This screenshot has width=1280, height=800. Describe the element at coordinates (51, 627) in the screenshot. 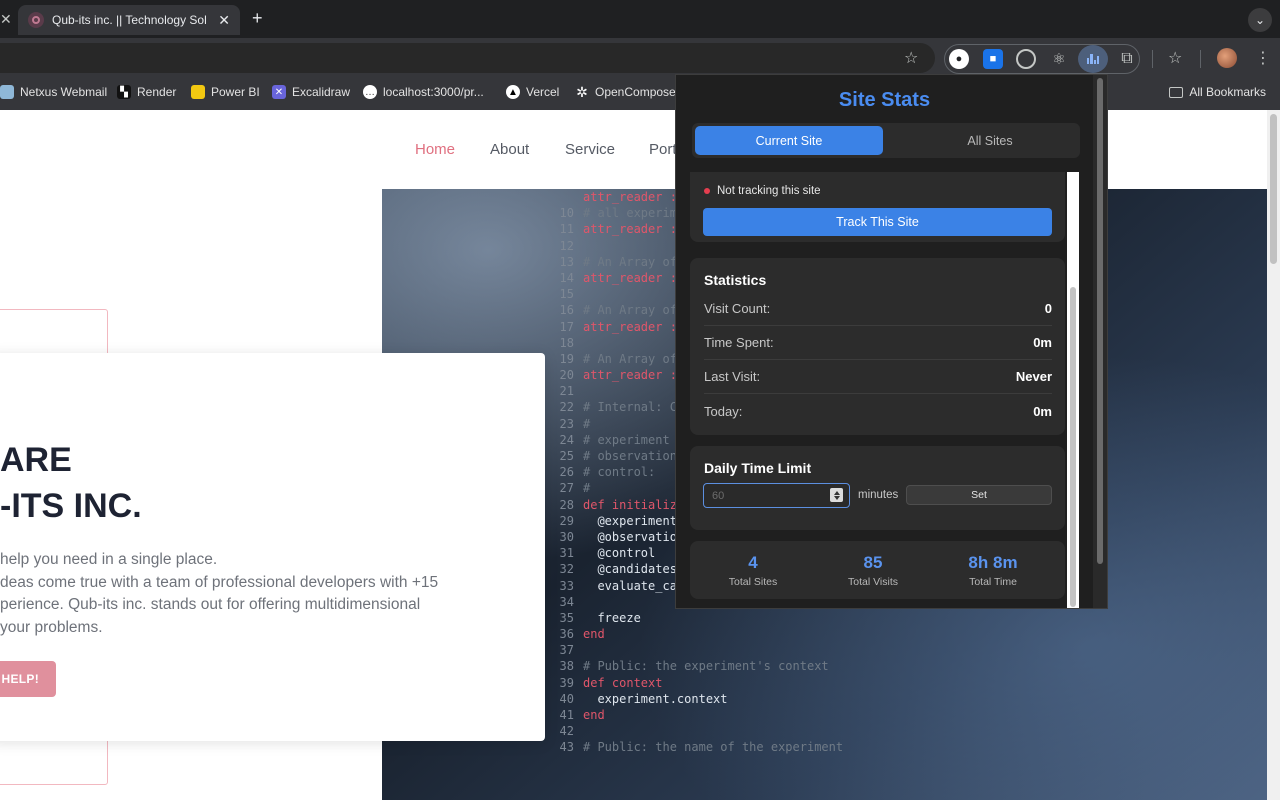

I see `hero-text-line: your problems.` at that location.